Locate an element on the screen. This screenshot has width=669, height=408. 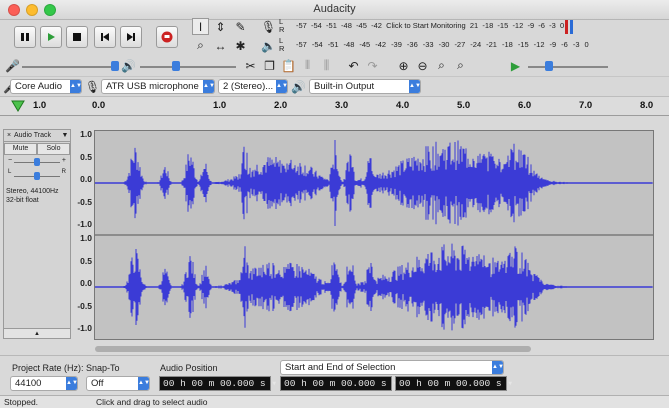
cut-button: ✂ is located at coordinates (250, 65).